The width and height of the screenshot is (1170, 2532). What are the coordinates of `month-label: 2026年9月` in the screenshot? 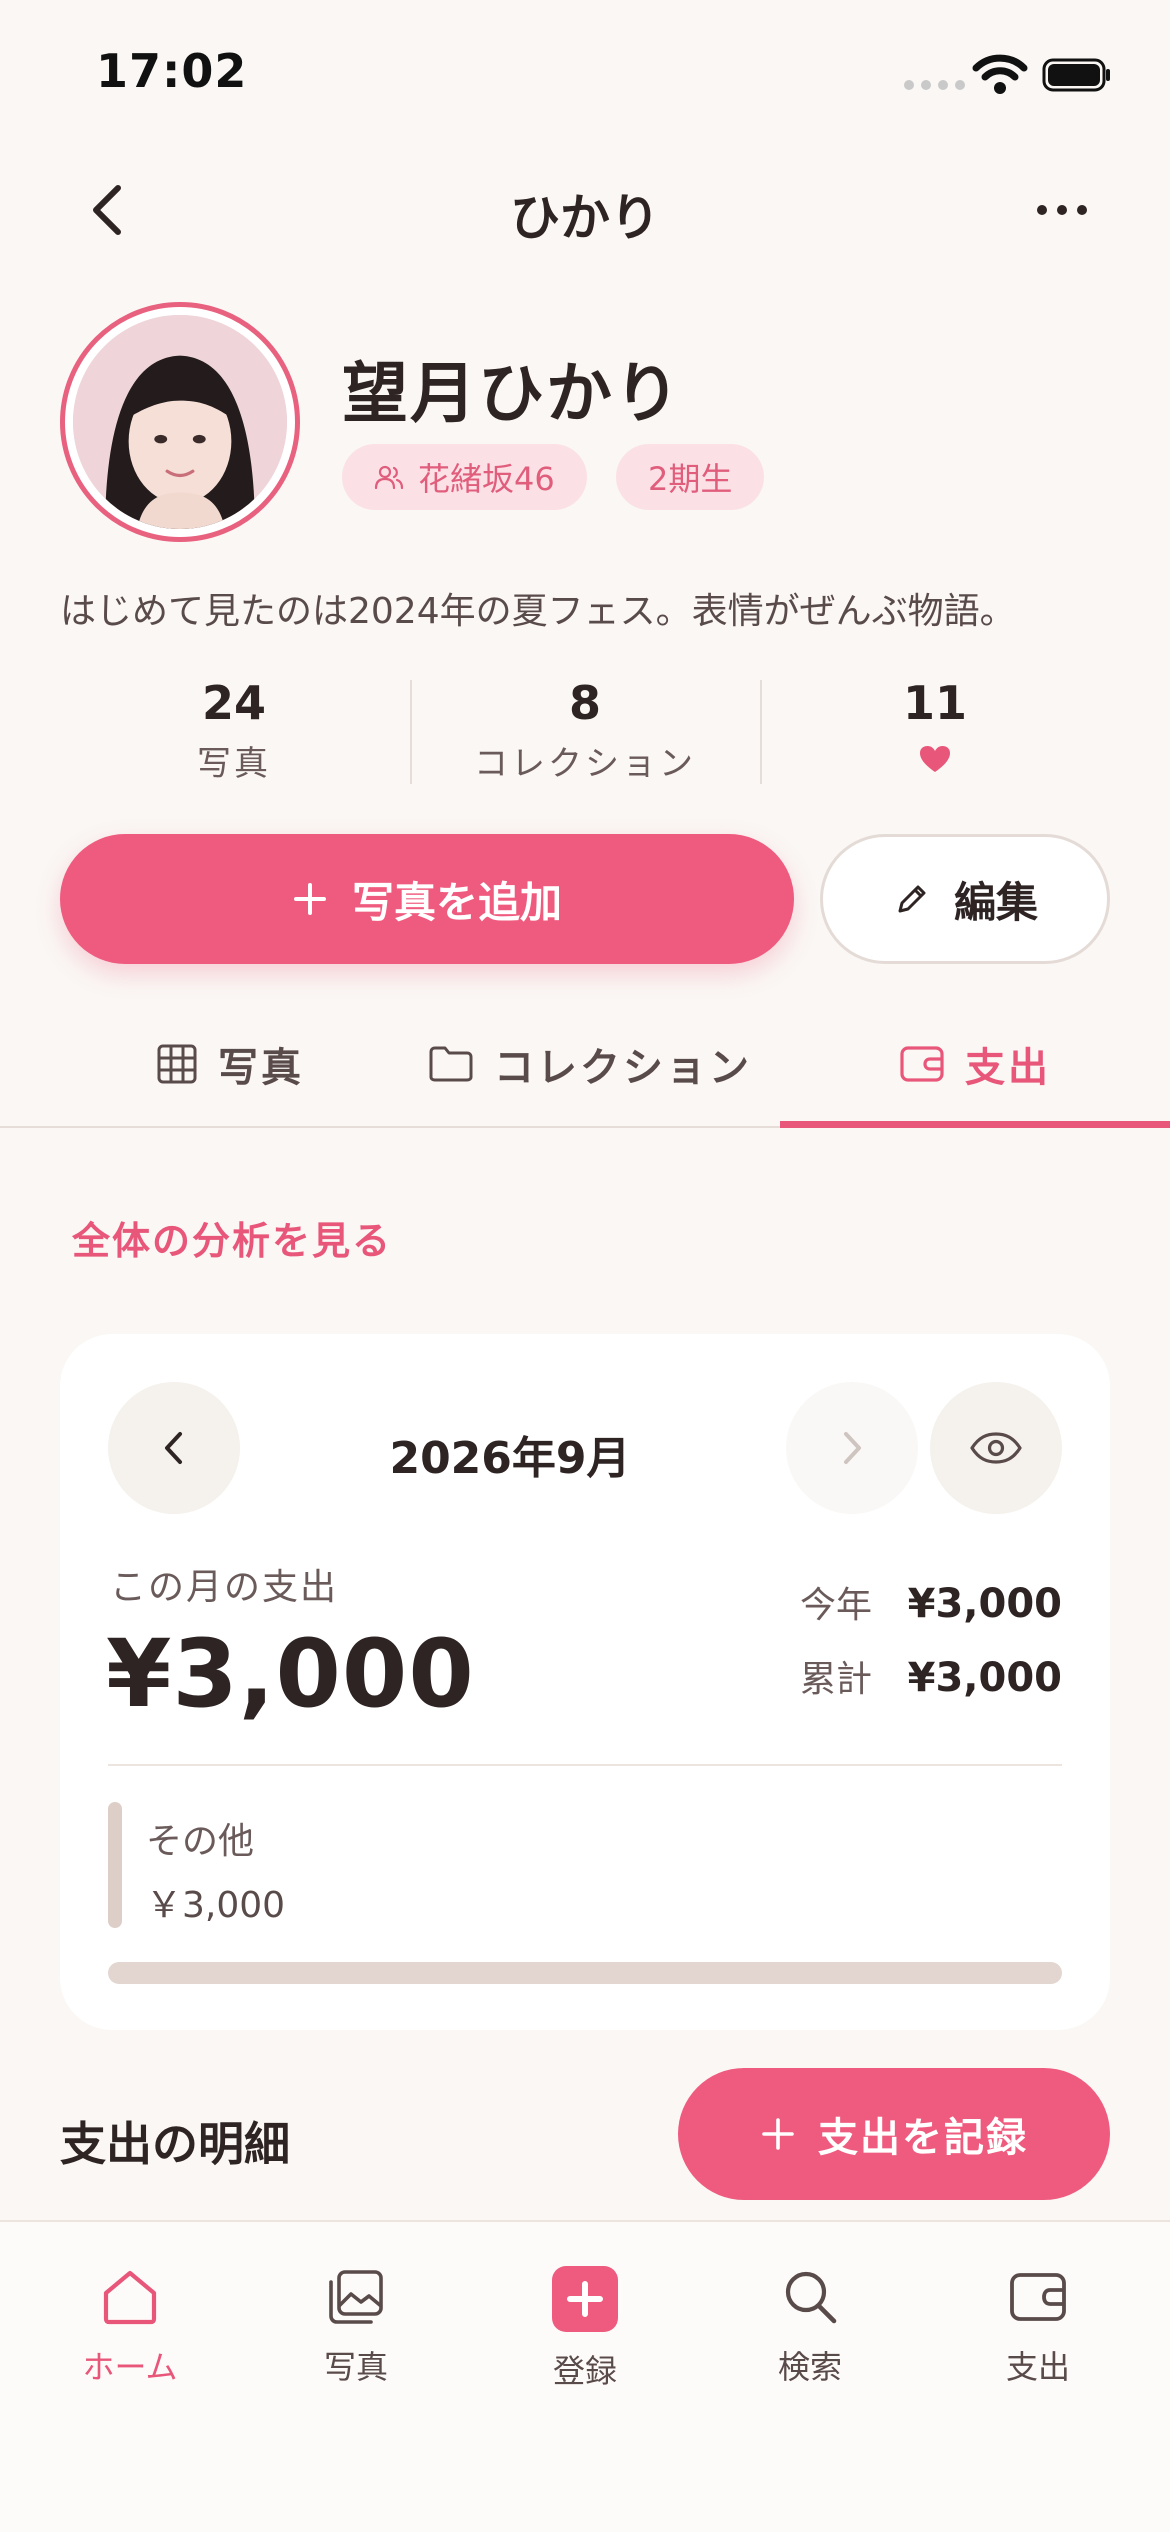 It's located at (510, 1458).